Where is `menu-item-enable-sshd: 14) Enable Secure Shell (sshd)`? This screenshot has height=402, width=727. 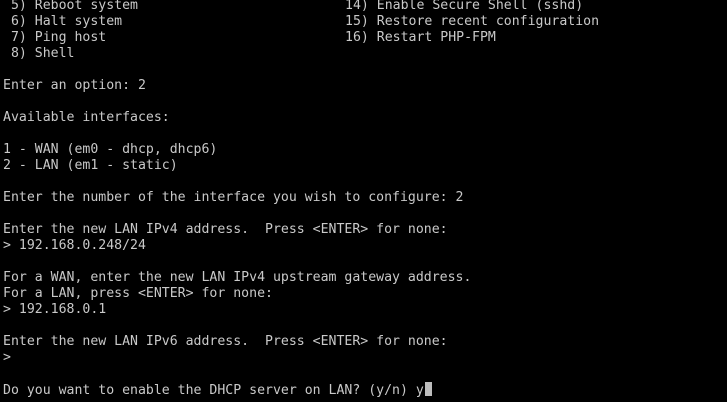
menu-item-enable-sshd: 14) Enable Secure Shell (sshd) is located at coordinates (464, 6).